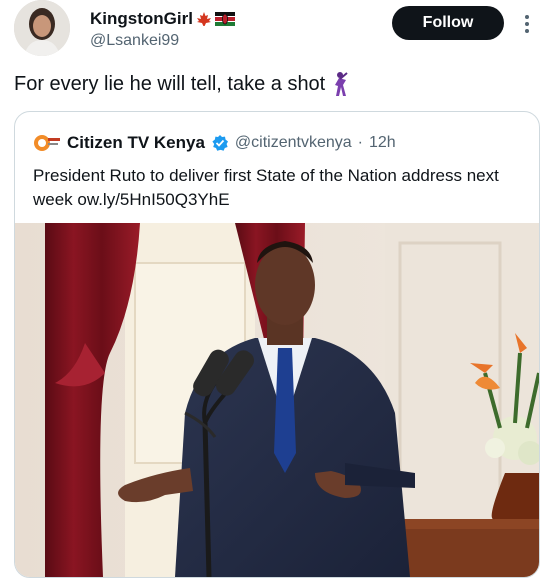 This screenshot has width=551, height=582. I want to click on author-name-row: KingstonGirl, so click(162, 19).